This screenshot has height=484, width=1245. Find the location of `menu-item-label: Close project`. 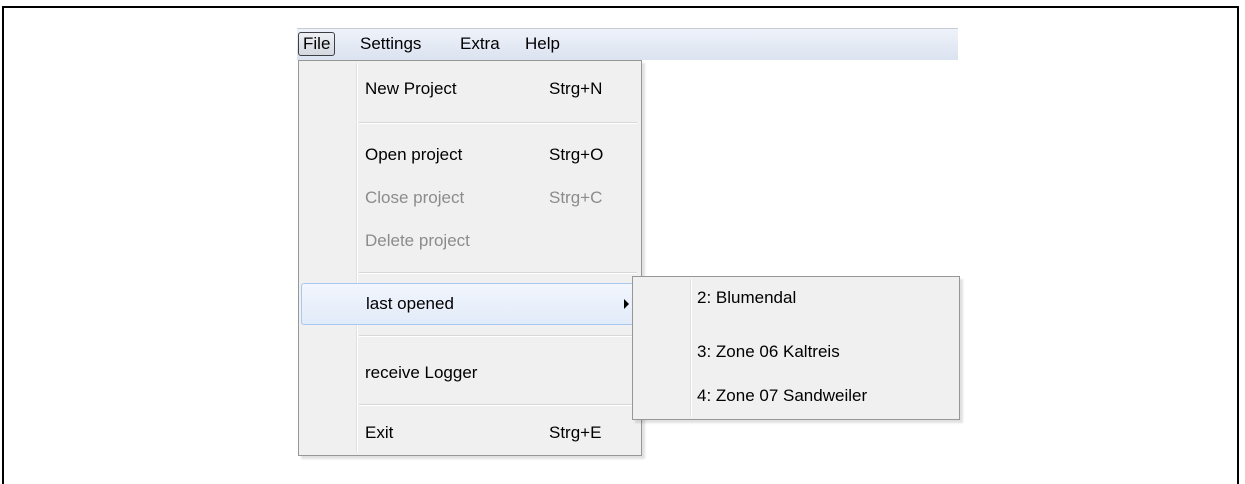

menu-item-label: Close project is located at coordinates (415, 197).